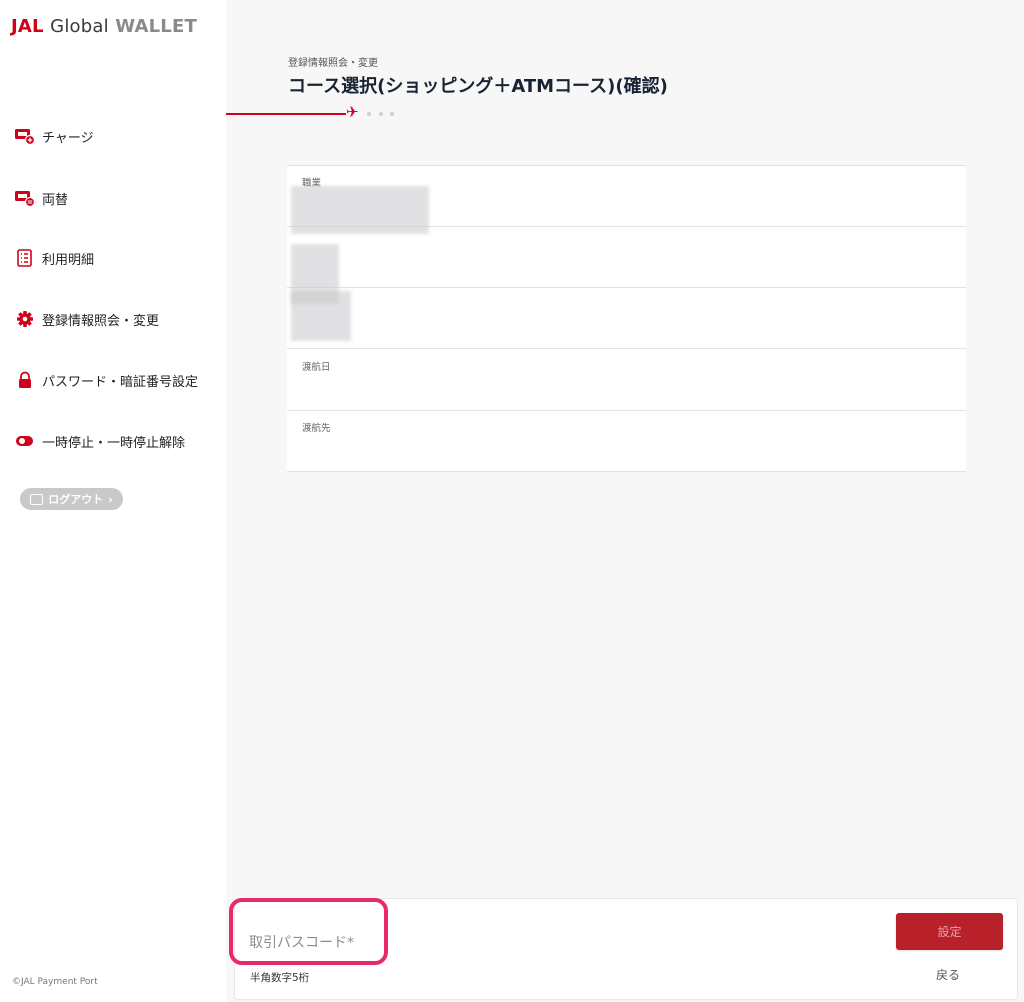 This screenshot has width=1024, height=1002. Describe the element at coordinates (25, 198) in the screenshot. I see `exchange-icon` at that location.